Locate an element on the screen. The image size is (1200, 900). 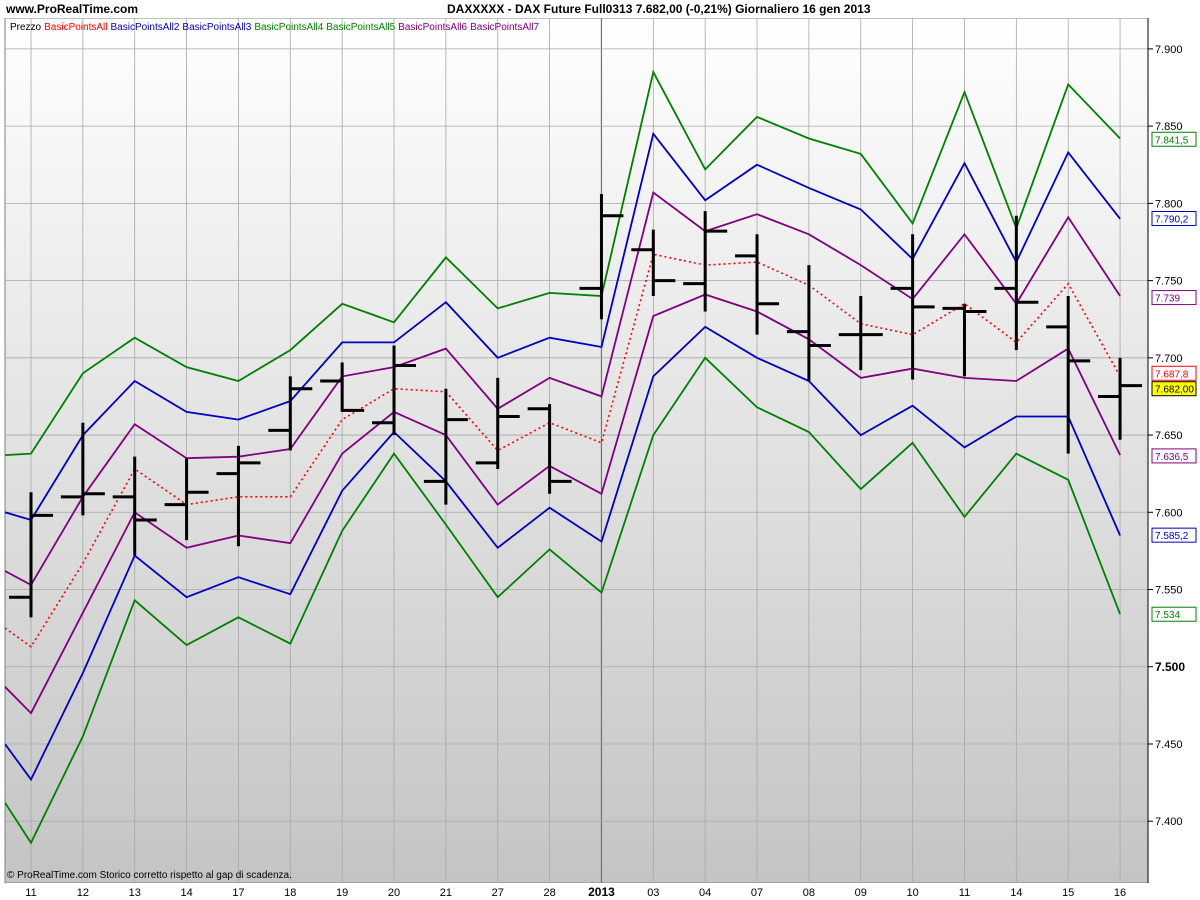
x-tick-label: 17 is located at coordinates (238, 893).